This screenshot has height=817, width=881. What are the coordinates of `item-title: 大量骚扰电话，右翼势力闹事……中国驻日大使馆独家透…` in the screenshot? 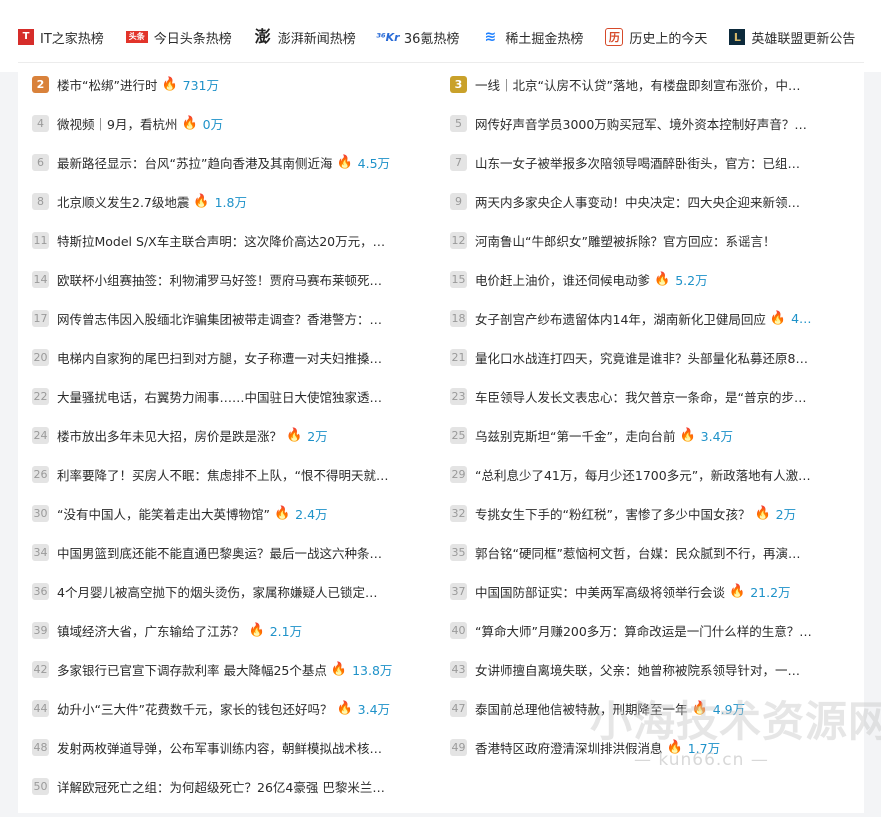 It's located at (219, 396).